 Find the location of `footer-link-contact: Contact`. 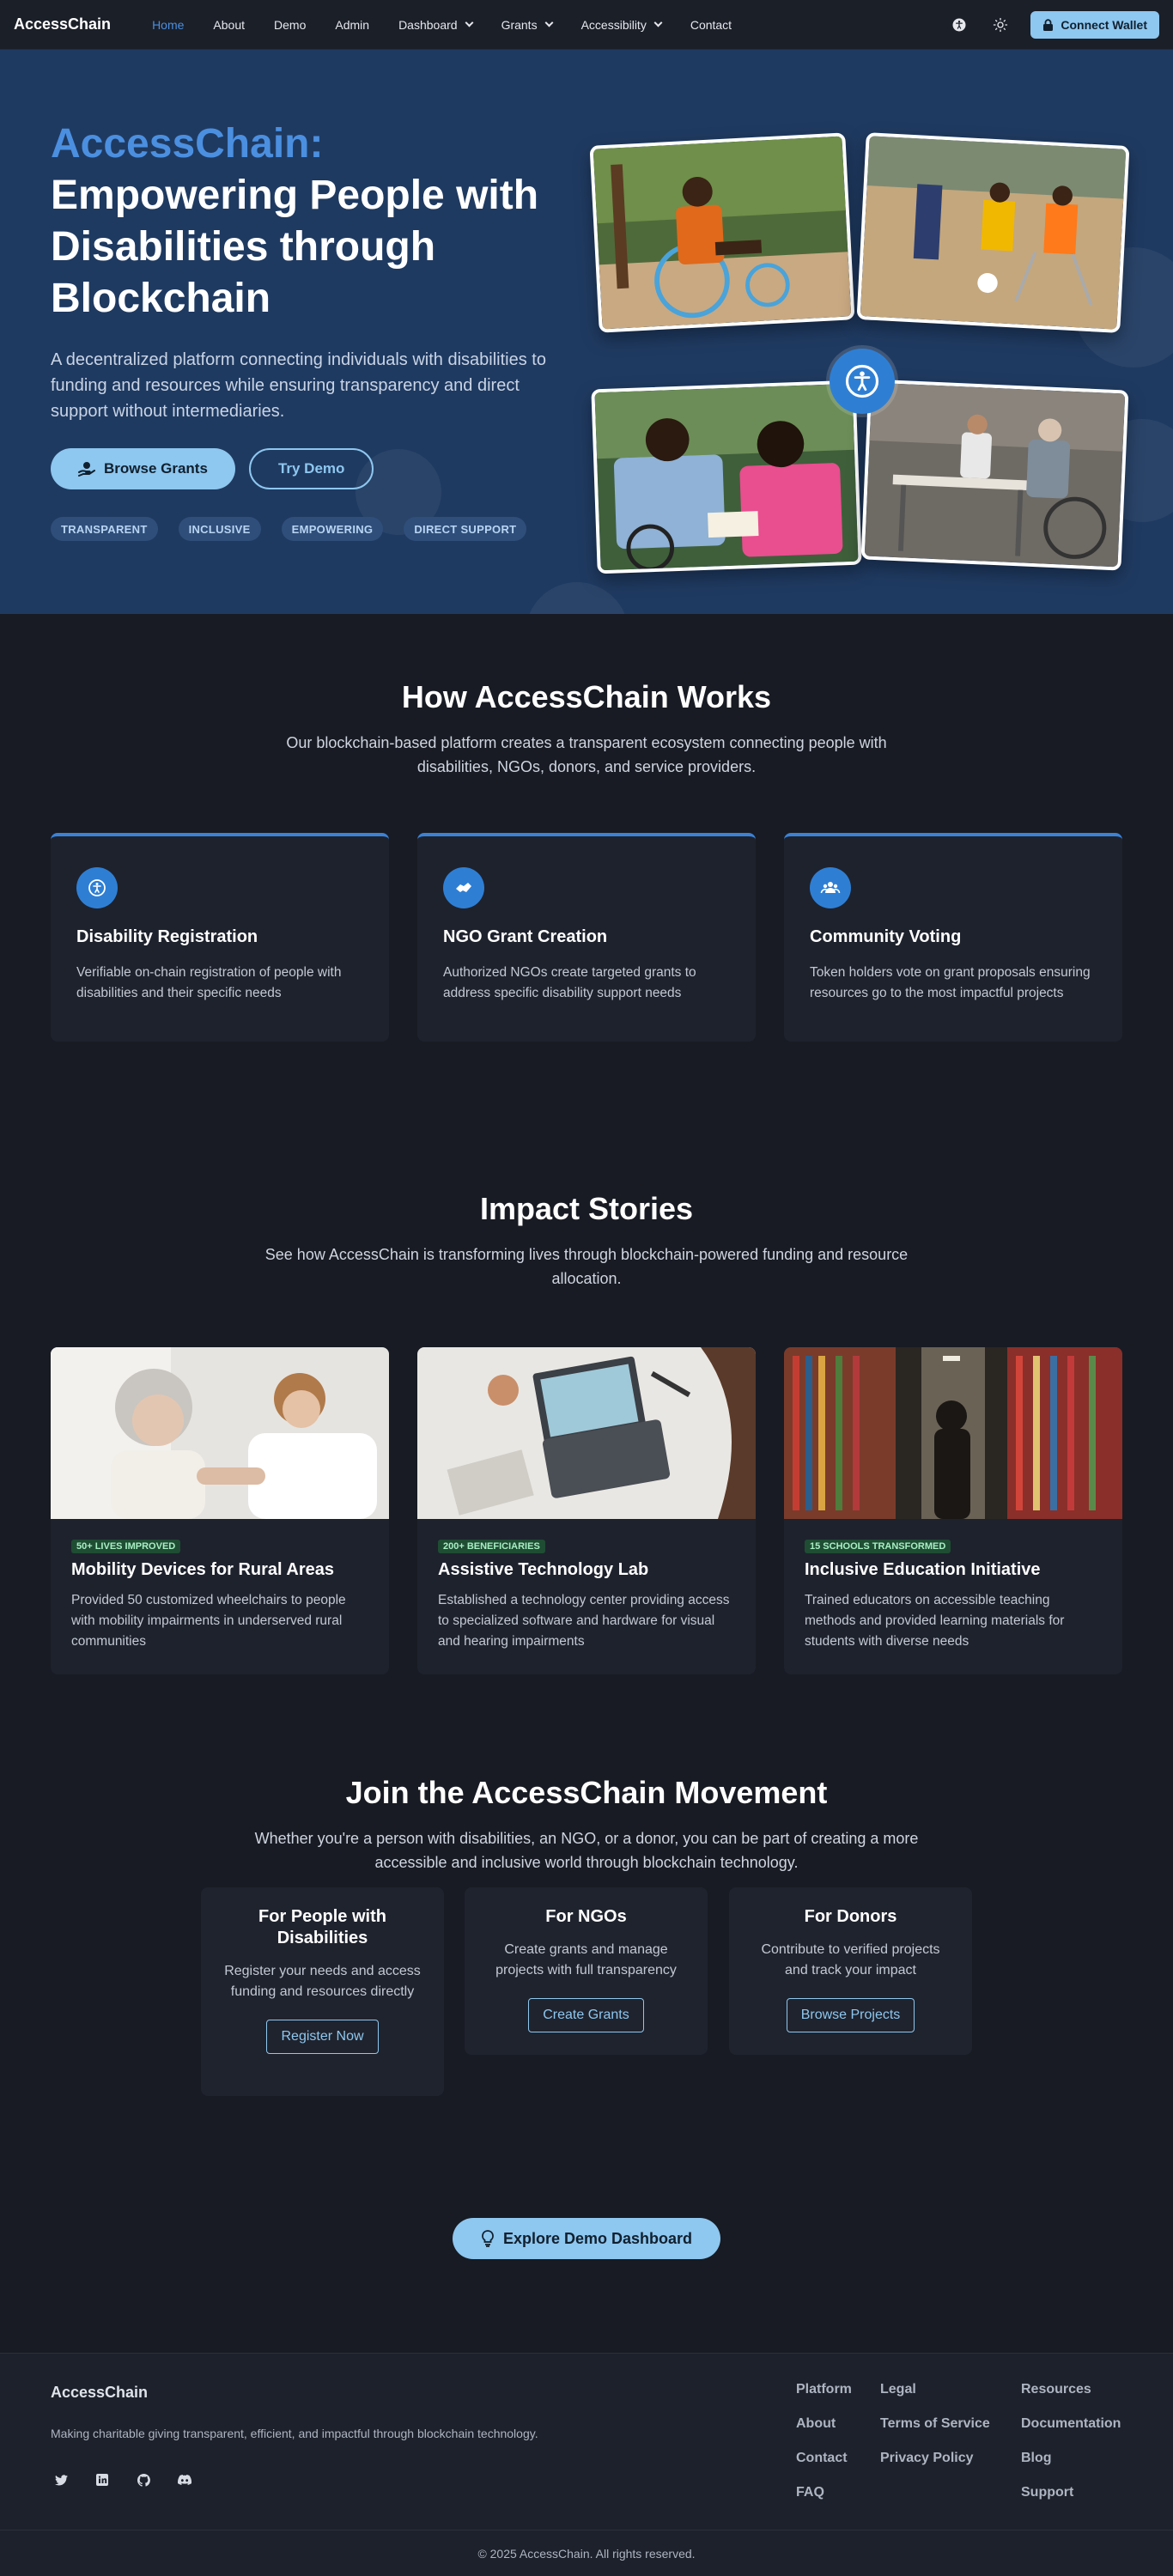

footer-link-contact: Contact is located at coordinates (824, 2458).